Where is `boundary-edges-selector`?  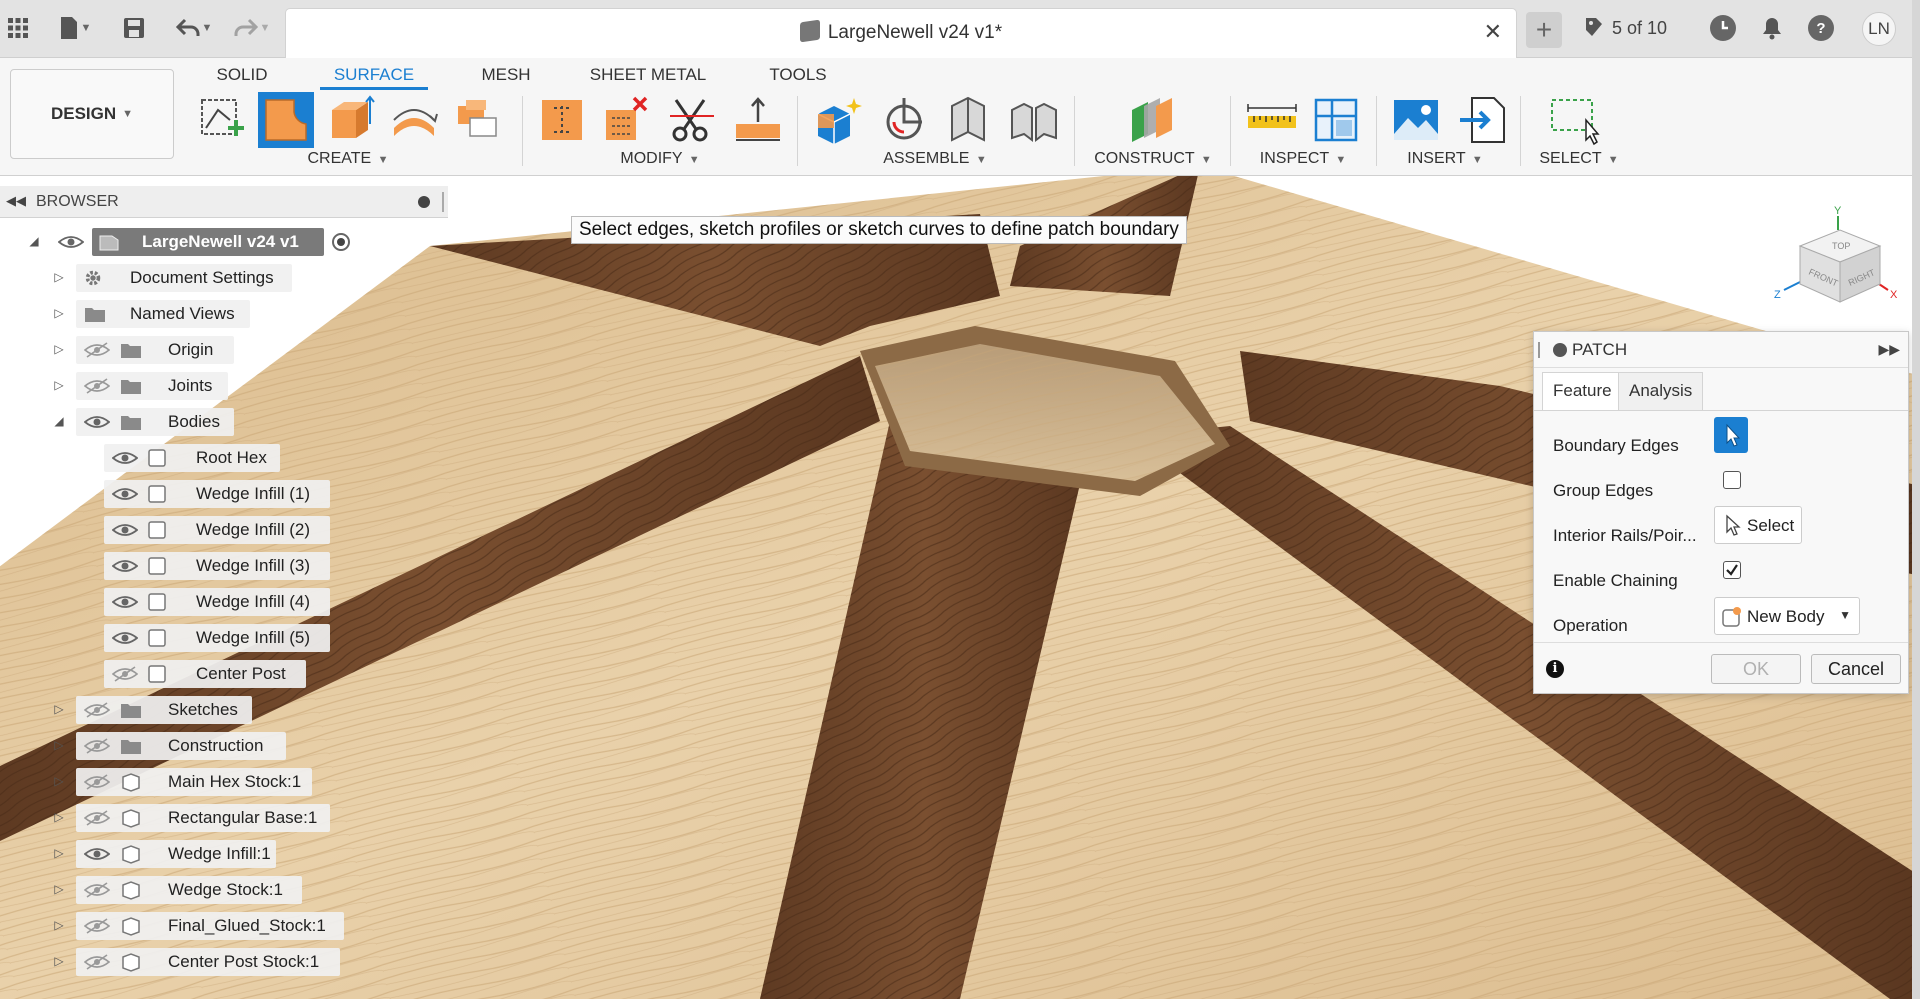 boundary-edges-selector is located at coordinates (1731, 435).